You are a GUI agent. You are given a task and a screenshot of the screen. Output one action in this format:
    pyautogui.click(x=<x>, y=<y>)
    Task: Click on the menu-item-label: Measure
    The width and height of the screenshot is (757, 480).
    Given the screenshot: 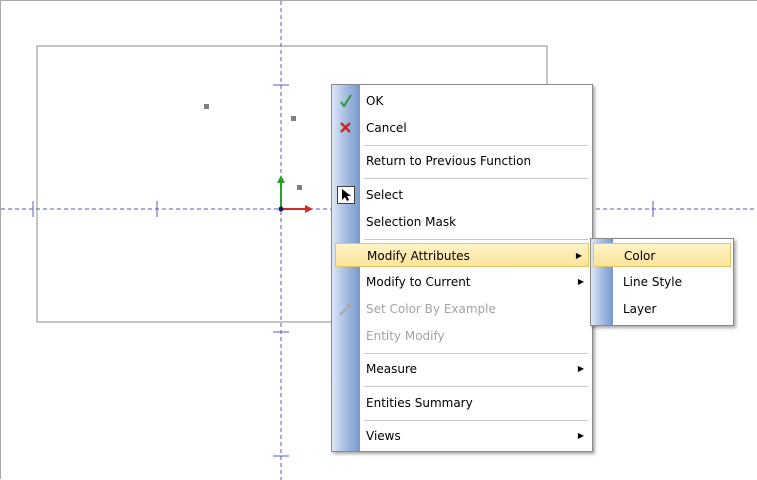 What is the action you would take?
    pyautogui.click(x=391, y=369)
    